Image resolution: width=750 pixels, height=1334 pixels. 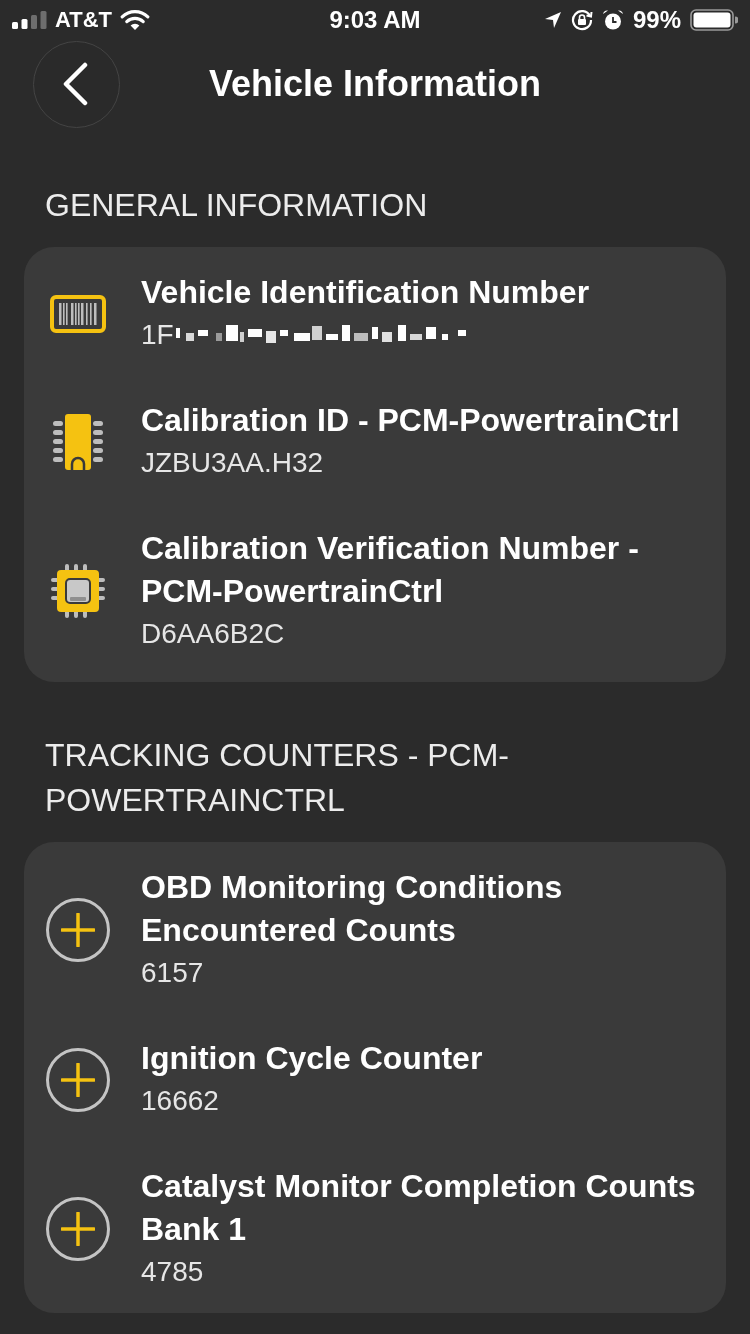 I want to click on item-value: 16662, so click(x=180, y=1101).